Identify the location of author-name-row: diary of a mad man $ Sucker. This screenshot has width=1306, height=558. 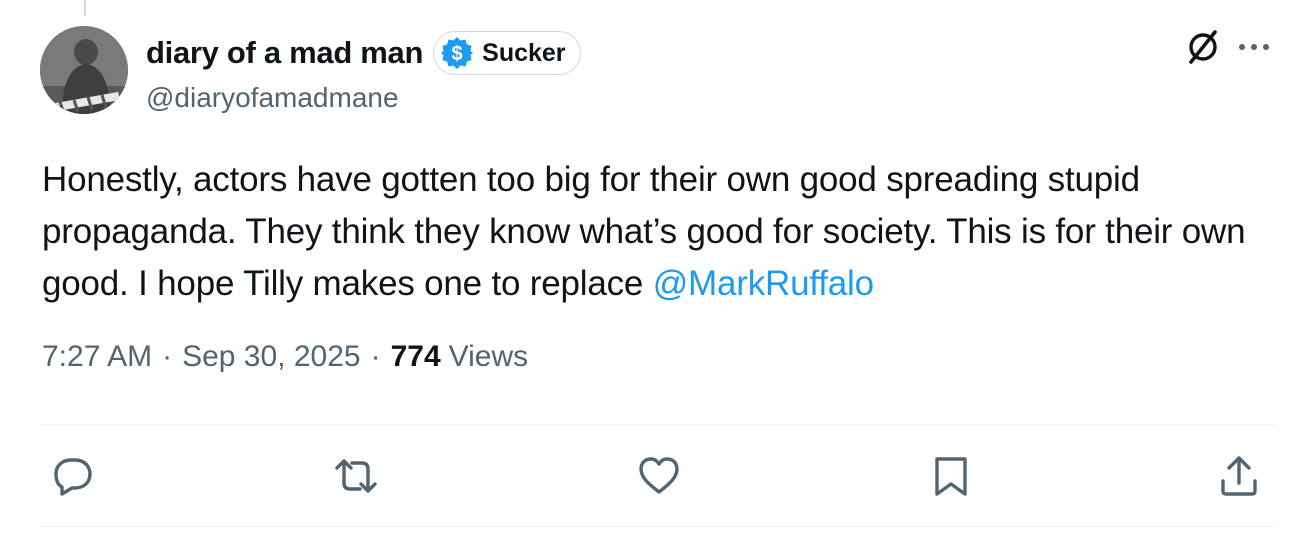
(363, 53).